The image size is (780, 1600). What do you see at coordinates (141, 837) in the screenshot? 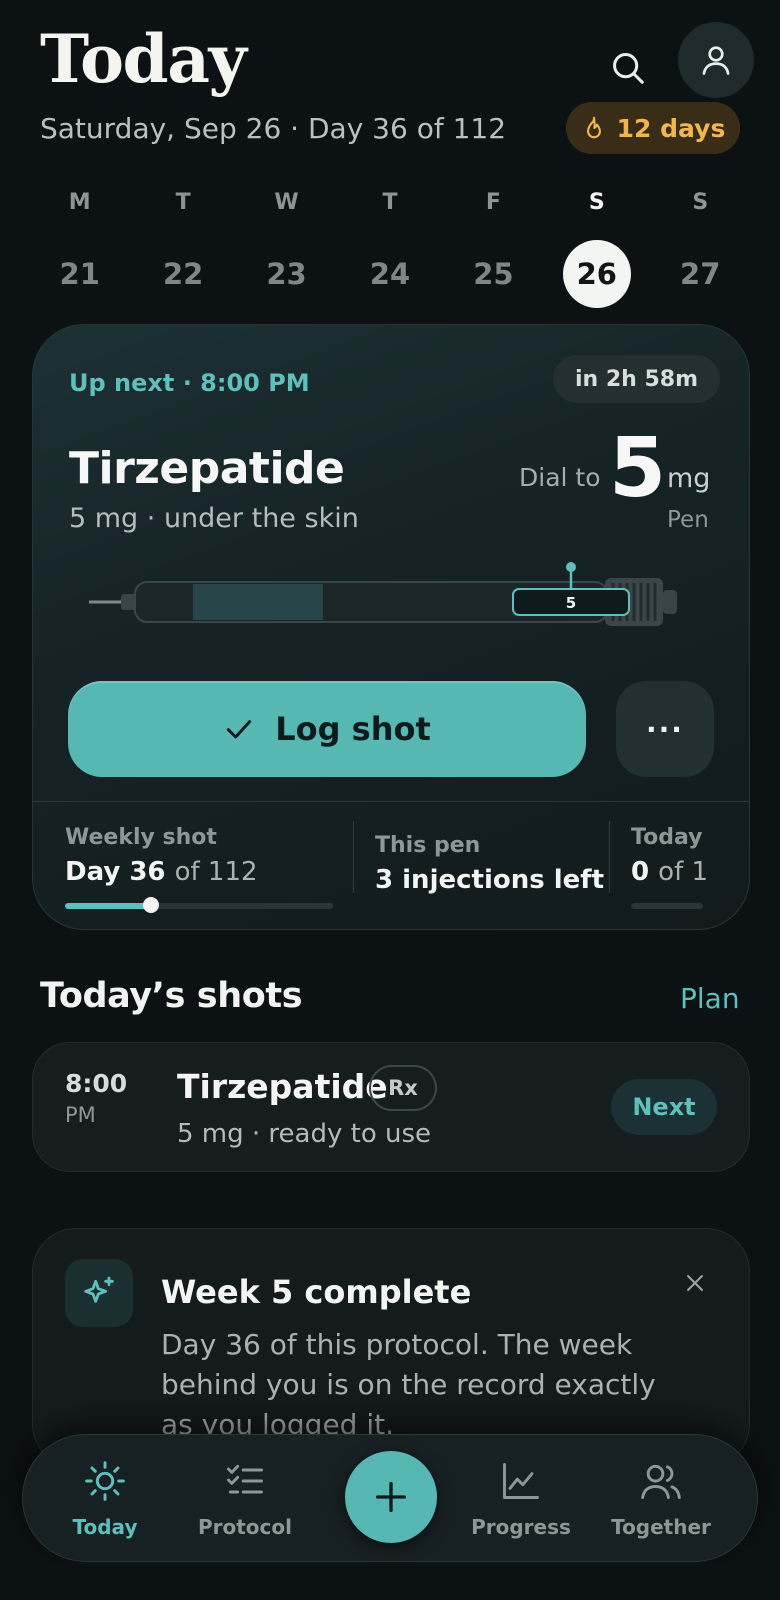
I see `weekly-shot-label: Weekly shot` at bounding box center [141, 837].